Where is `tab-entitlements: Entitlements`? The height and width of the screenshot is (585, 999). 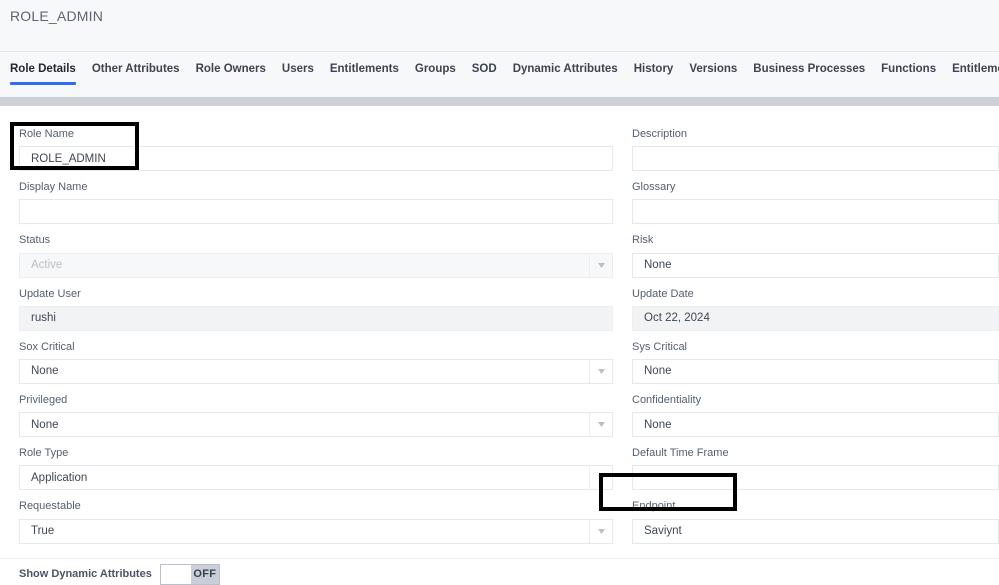
tab-entitlements: Entitlements is located at coordinates (364, 74).